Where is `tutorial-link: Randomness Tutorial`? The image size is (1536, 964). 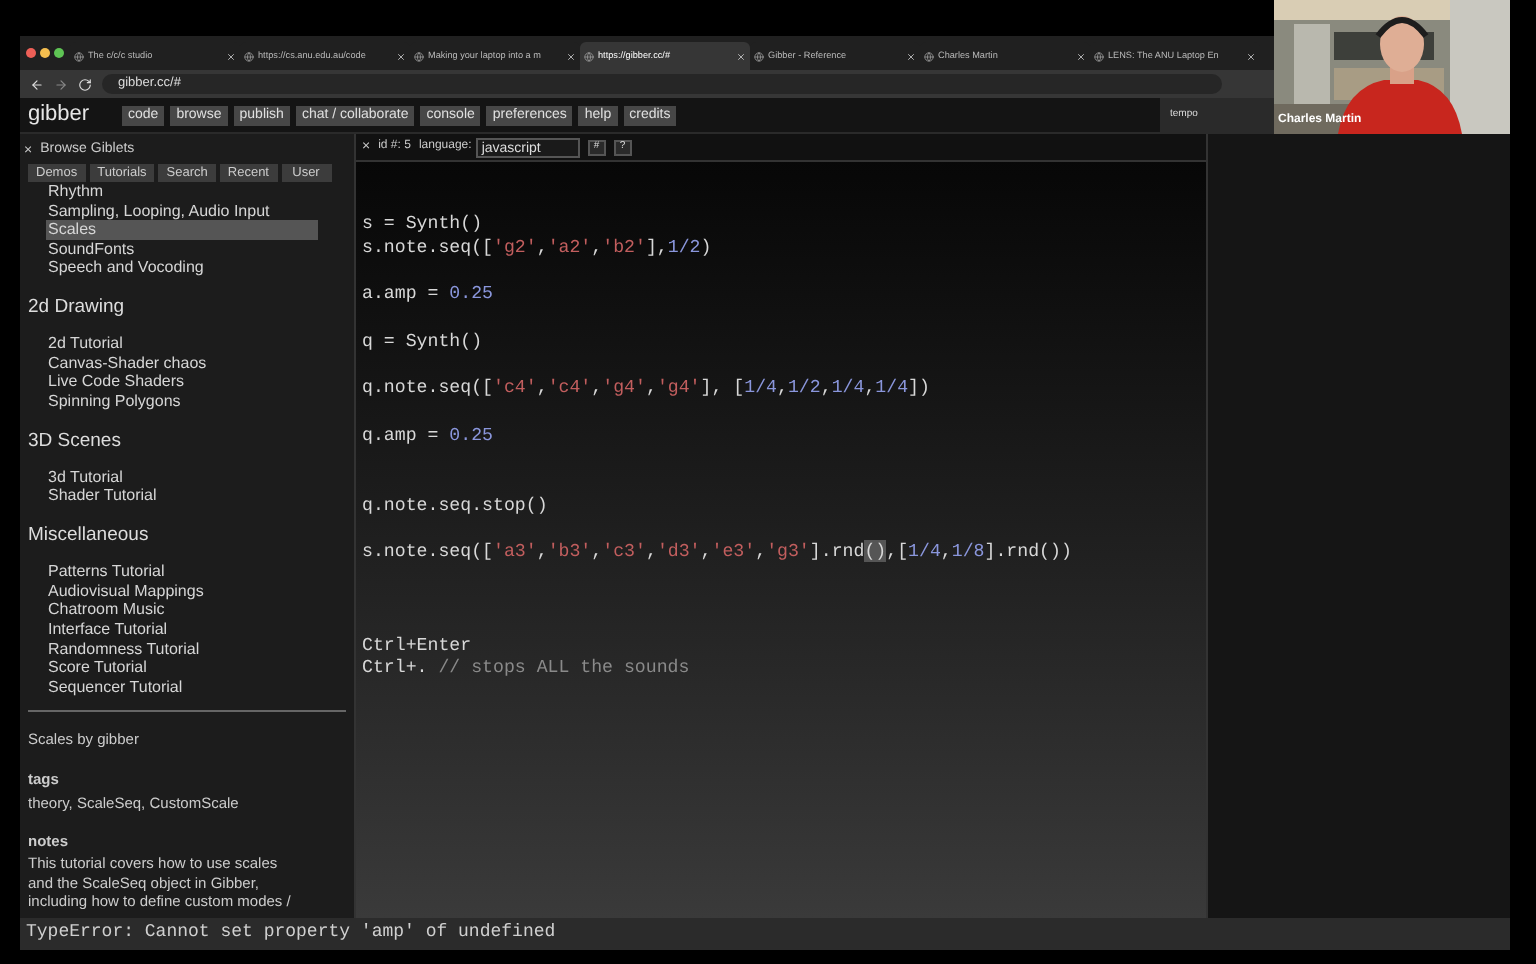
tutorial-link: Randomness Tutorial is located at coordinates (182, 649).